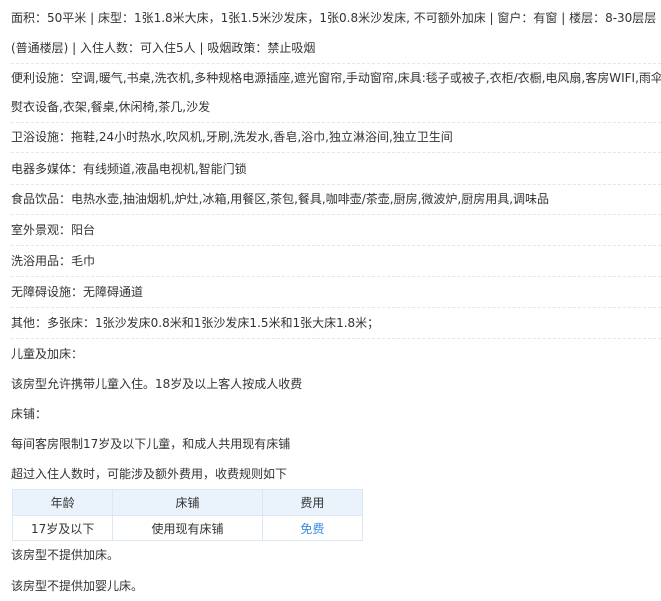 The image size is (661, 601). Describe the element at coordinates (113, 292) in the screenshot. I see `facility-text: 无障碍通道` at that location.